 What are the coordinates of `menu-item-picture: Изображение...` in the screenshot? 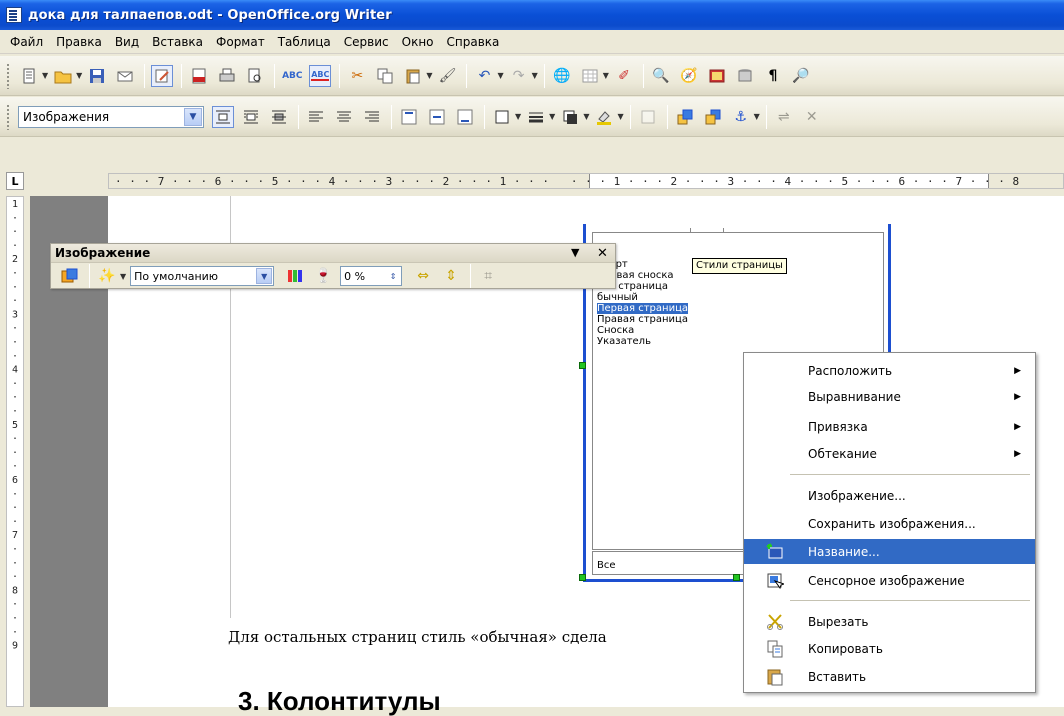 It's located at (889, 495).